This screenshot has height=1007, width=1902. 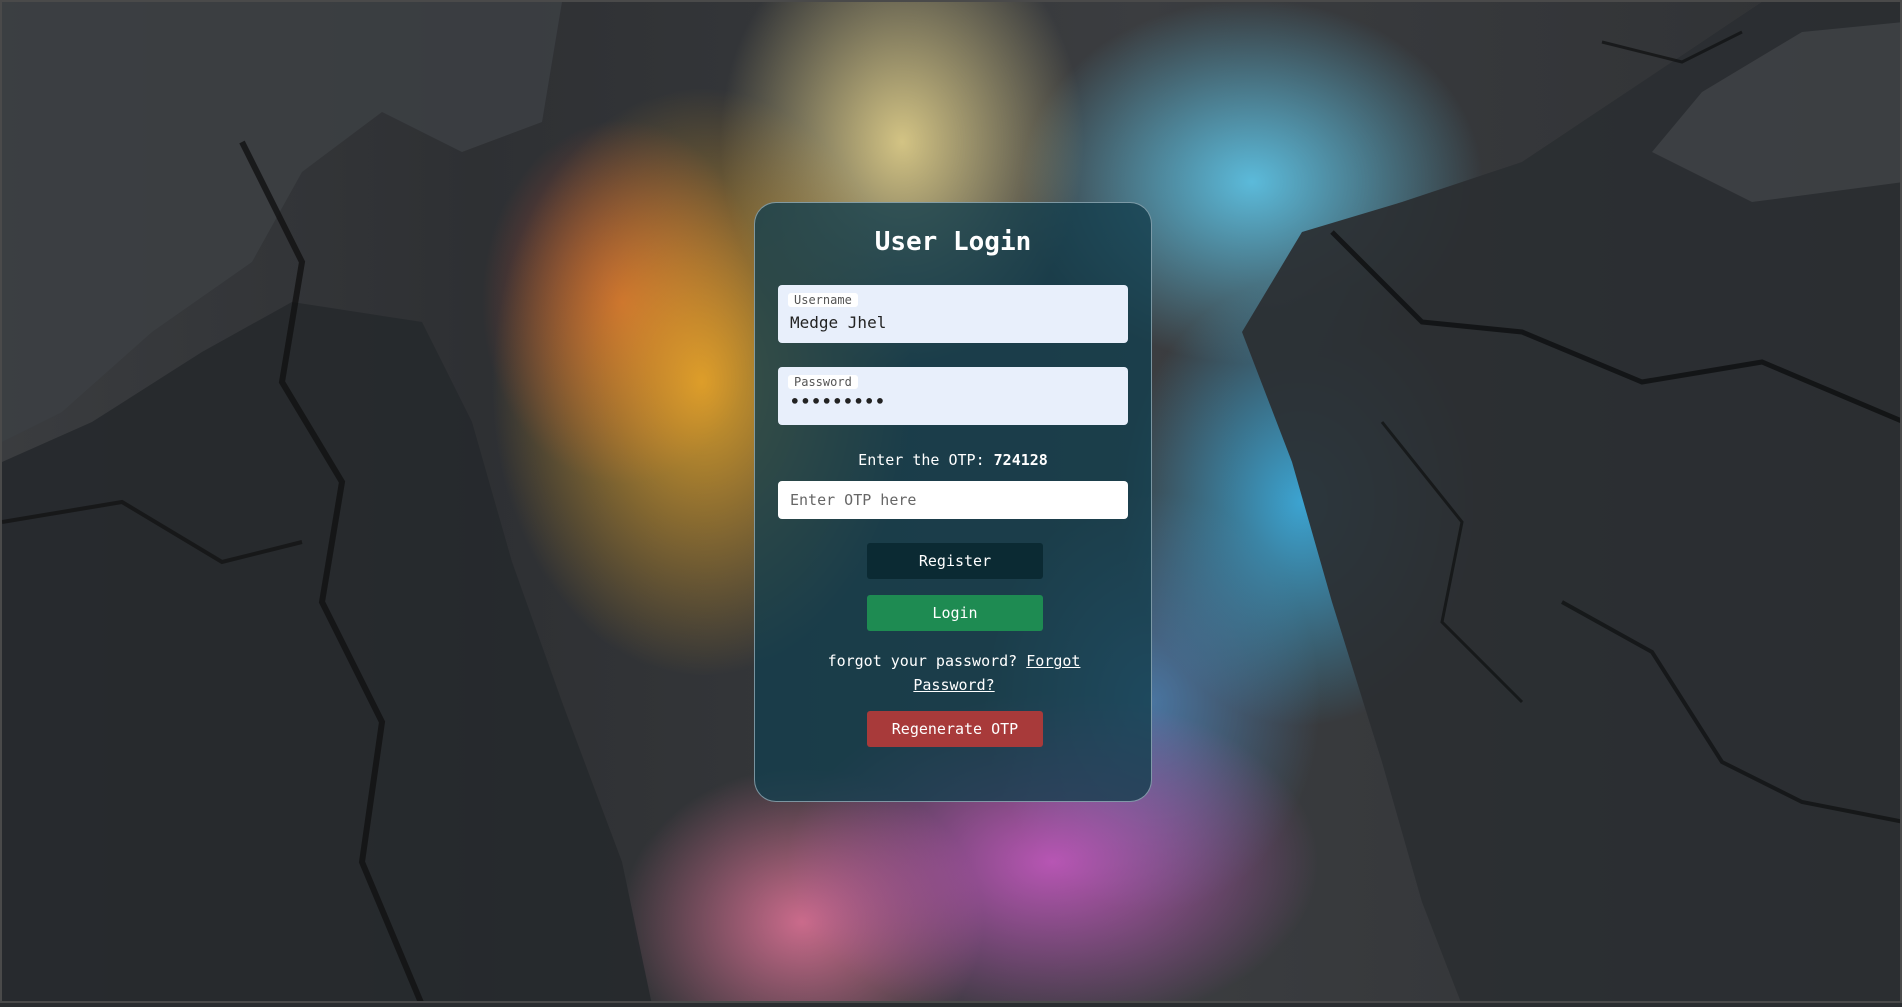 I want to click on password-label: Password, so click(x=823, y=382).